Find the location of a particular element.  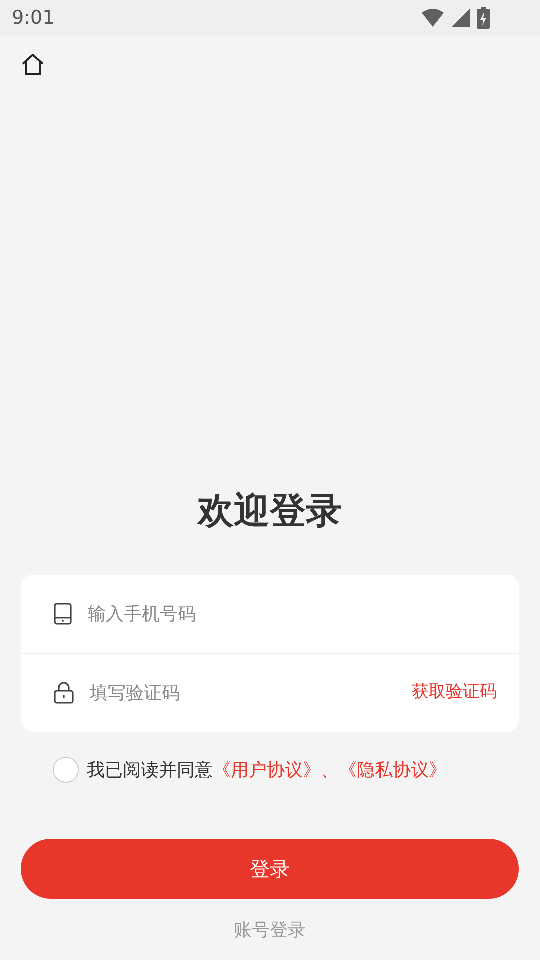

status-time: 9:01 is located at coordinates (33, 18).